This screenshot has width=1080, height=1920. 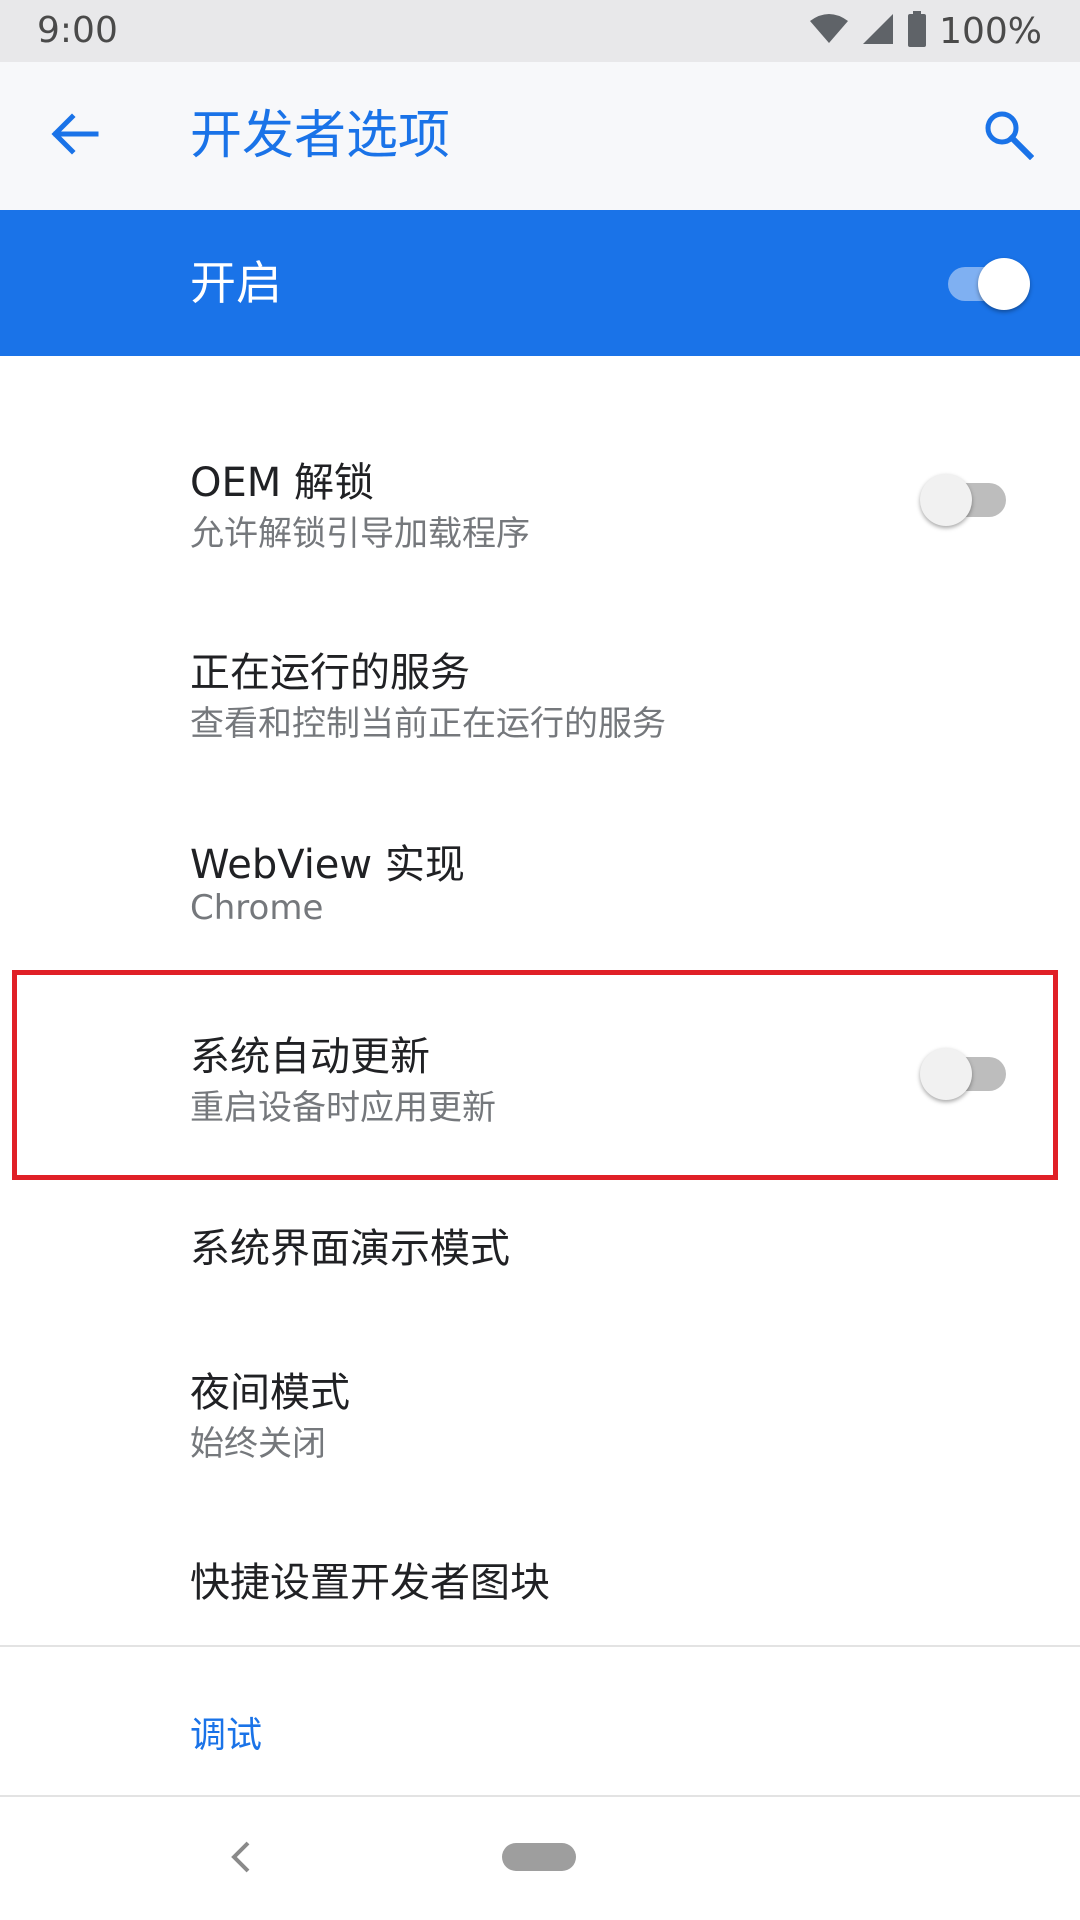 What do you see at coordinates (540, 1255) in the screenshot?
I see `setting-item-demo-mode: 系统界面演示模式` at bounding box center [540, 1255].